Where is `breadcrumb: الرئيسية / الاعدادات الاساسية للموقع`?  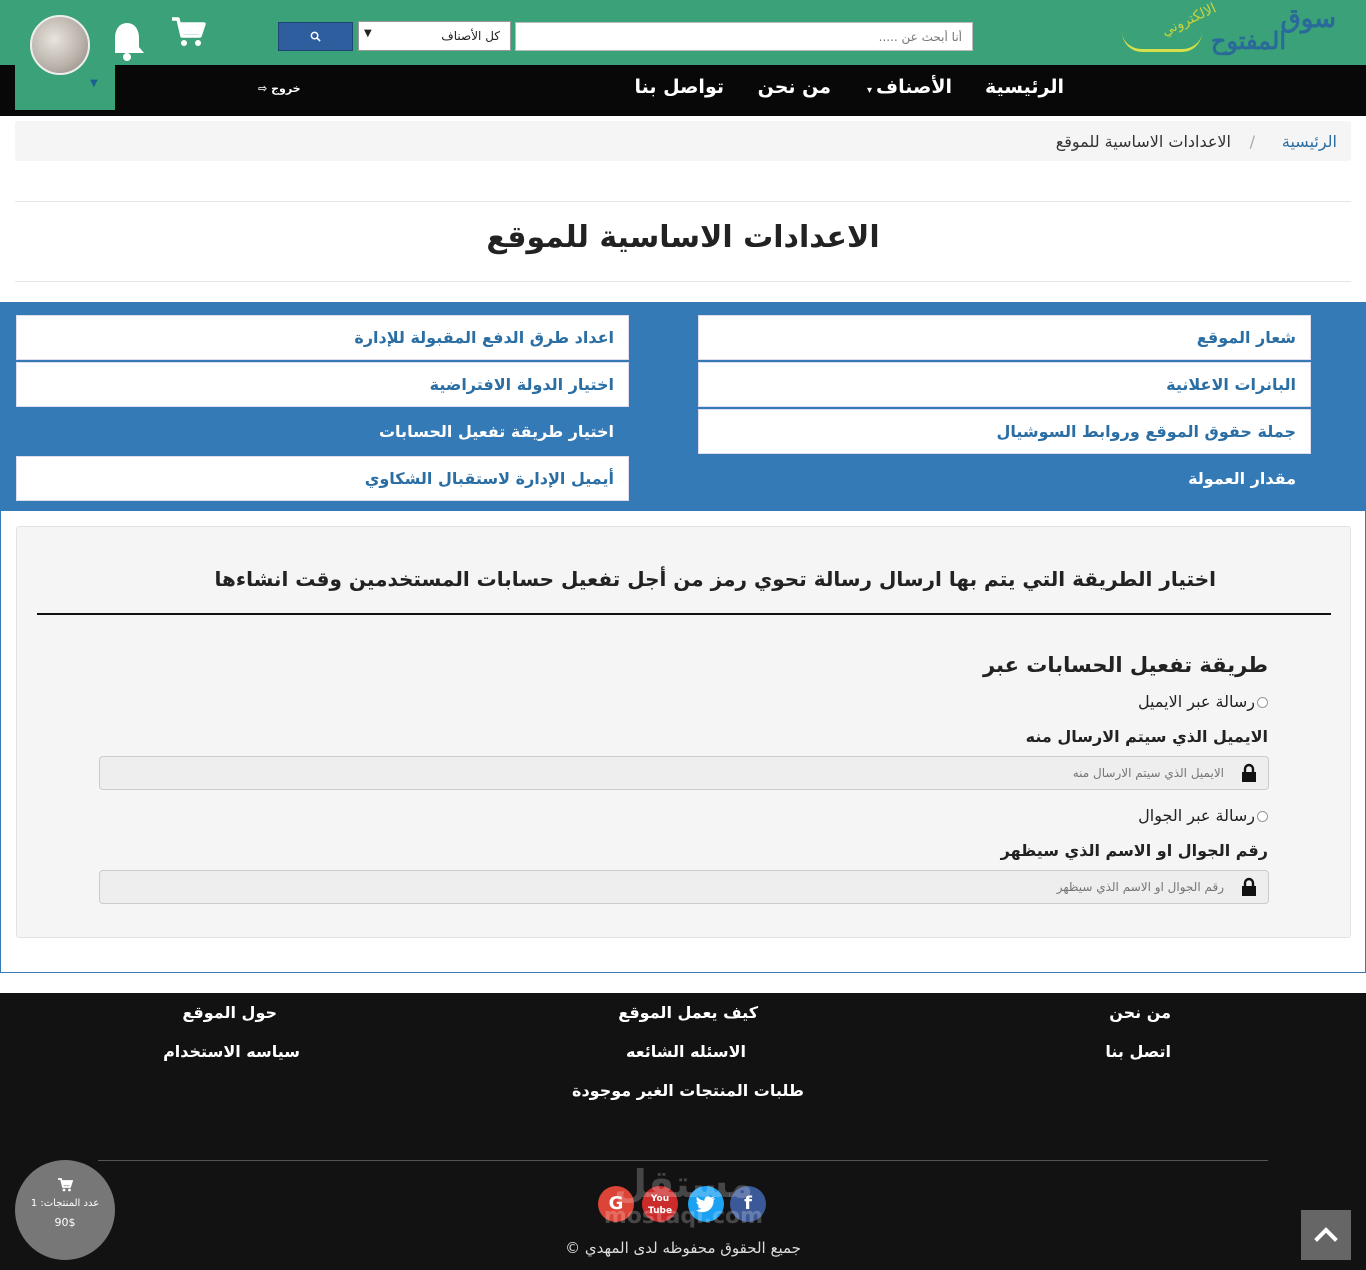
breadcrumb: الرئيسية / الاعدادات الاساسية للموقع is located at coordinates (683, 141).